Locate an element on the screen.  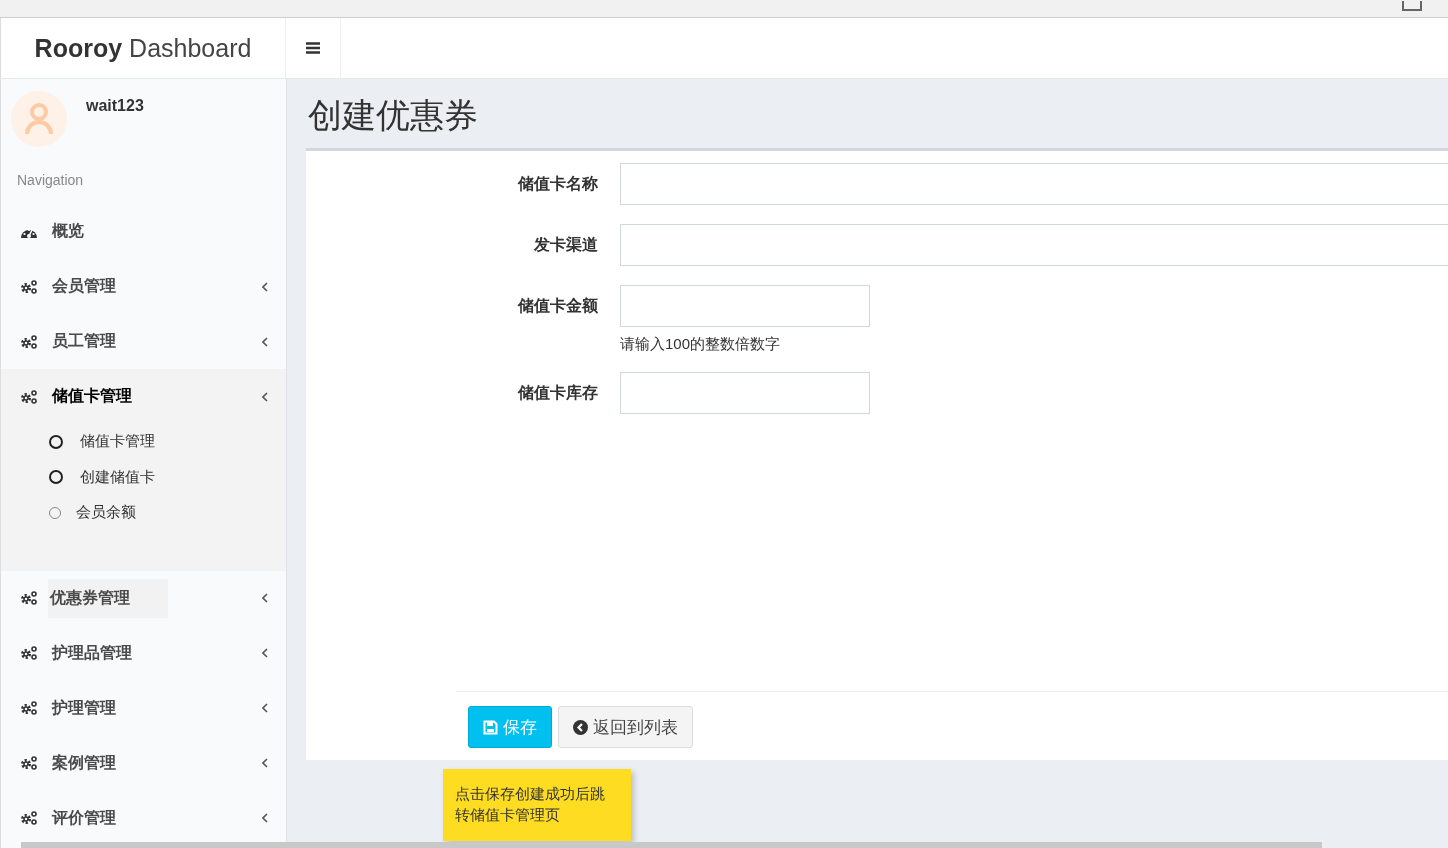
field-label: 发卡渠道 is located at coordinates (566, 245).